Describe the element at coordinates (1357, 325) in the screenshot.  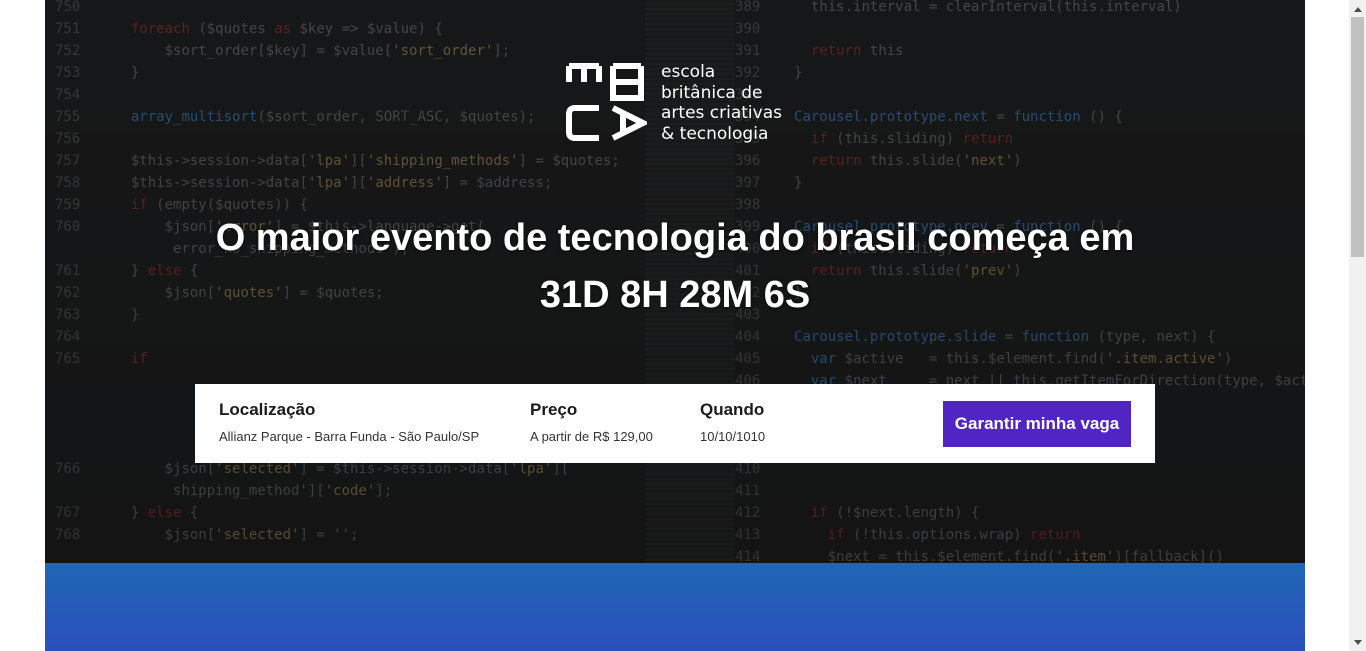
I see `page-scrollbar` at that location.